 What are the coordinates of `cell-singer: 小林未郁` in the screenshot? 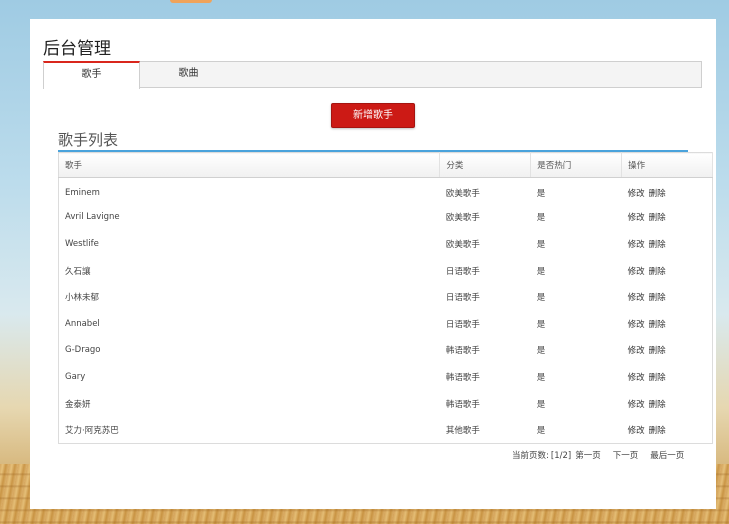 It's located at (82, 298).